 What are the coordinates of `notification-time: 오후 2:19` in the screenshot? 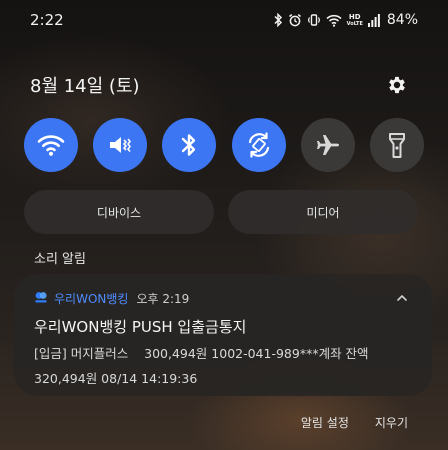 It's located at (163, 298).